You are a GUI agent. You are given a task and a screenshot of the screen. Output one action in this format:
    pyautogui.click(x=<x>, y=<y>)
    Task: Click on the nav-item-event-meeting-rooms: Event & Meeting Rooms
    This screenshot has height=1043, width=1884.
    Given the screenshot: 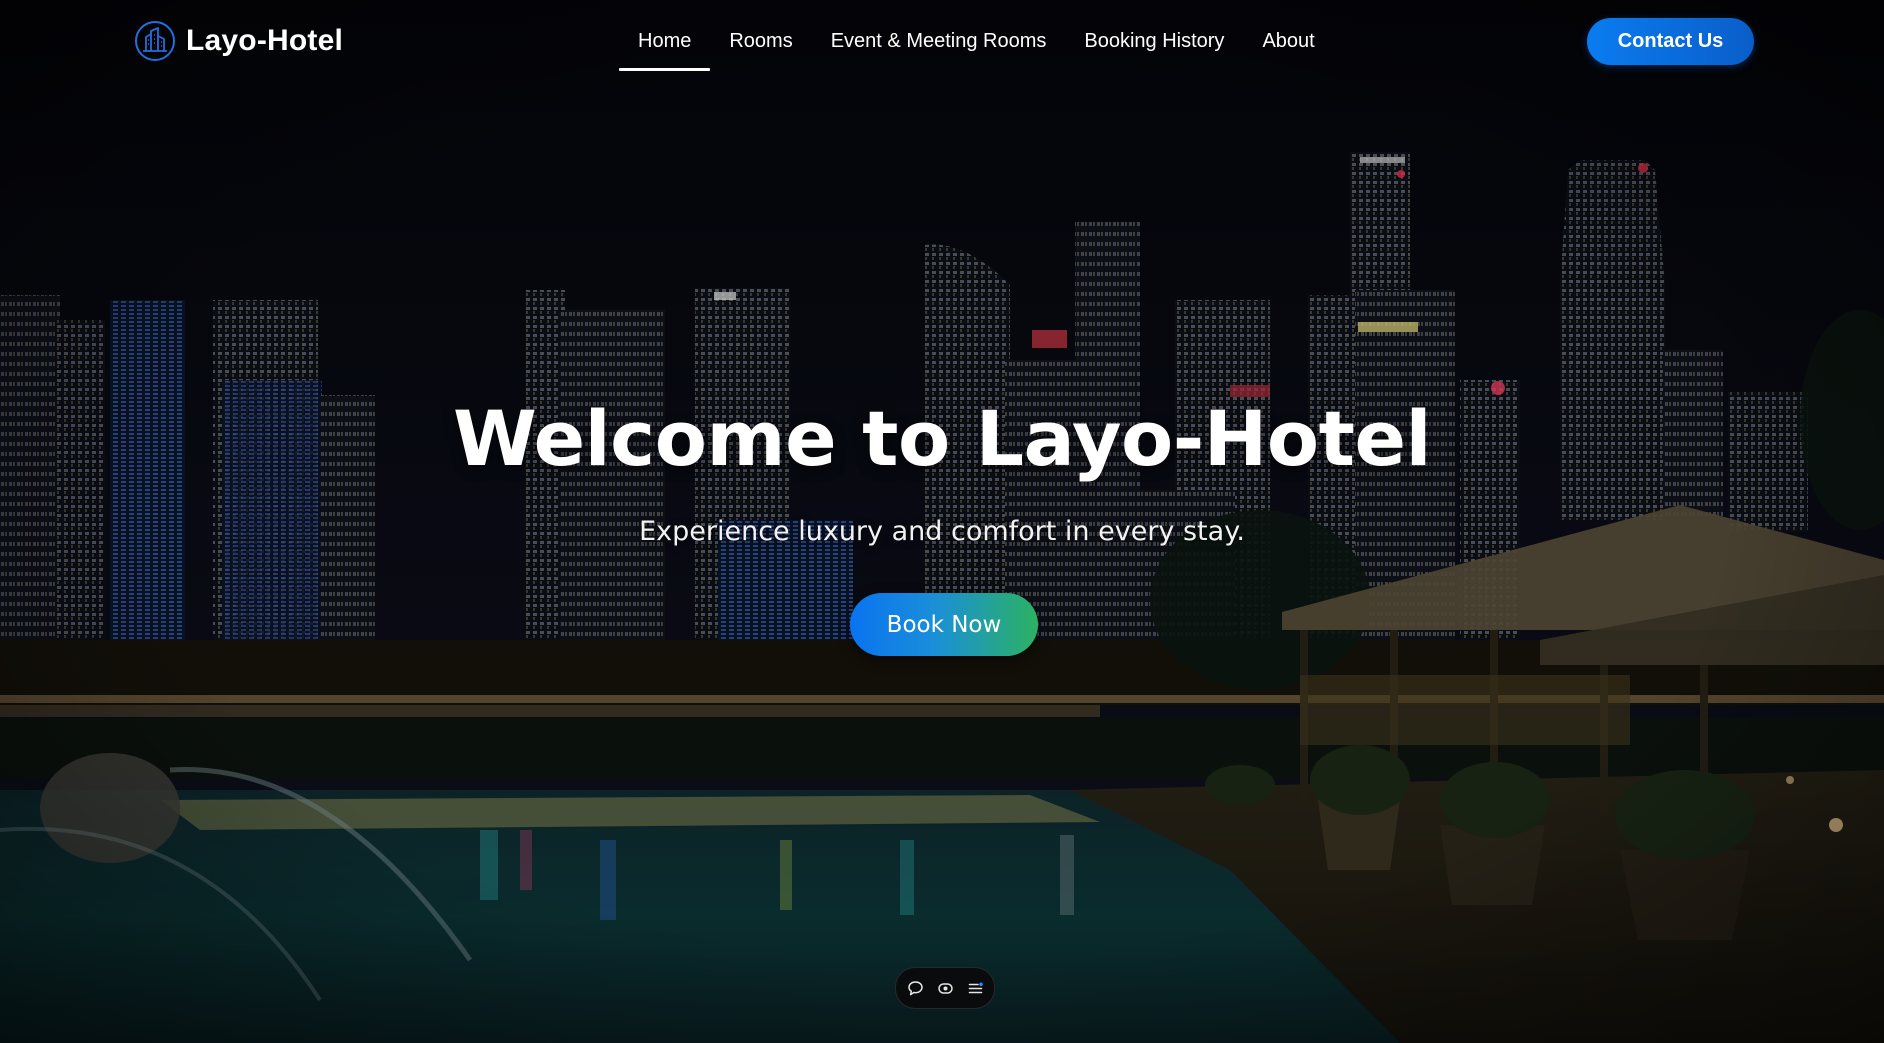 What is the action you would take?
    pyautogui.click(x=939, y=46)
    